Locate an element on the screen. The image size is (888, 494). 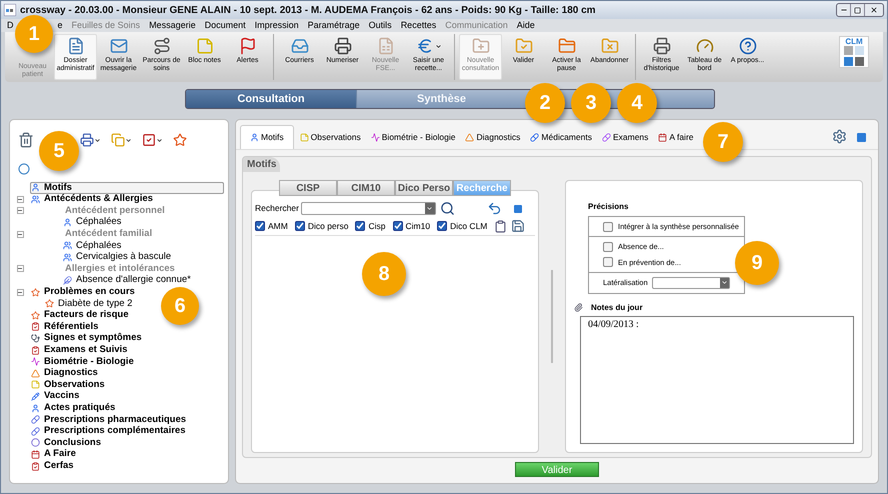
tree-row: Antécédents & Allergies is located at coordinates (92, 200).